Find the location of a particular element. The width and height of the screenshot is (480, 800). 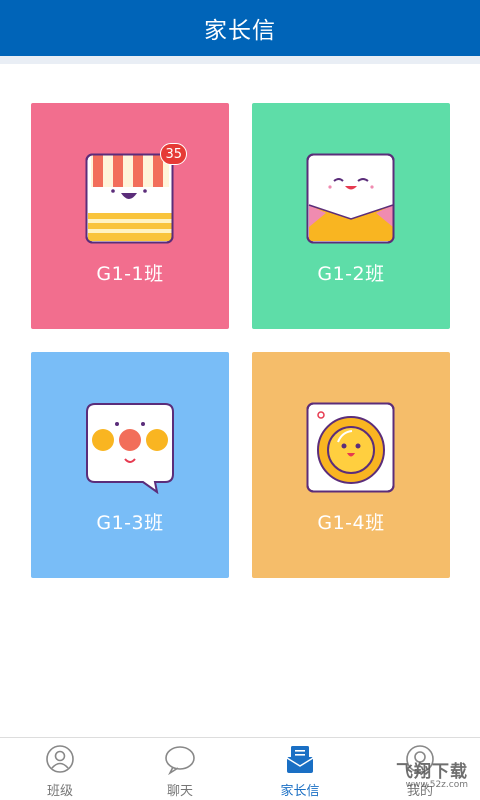

tab-class: 班级 is located at coordinates (60, 769).